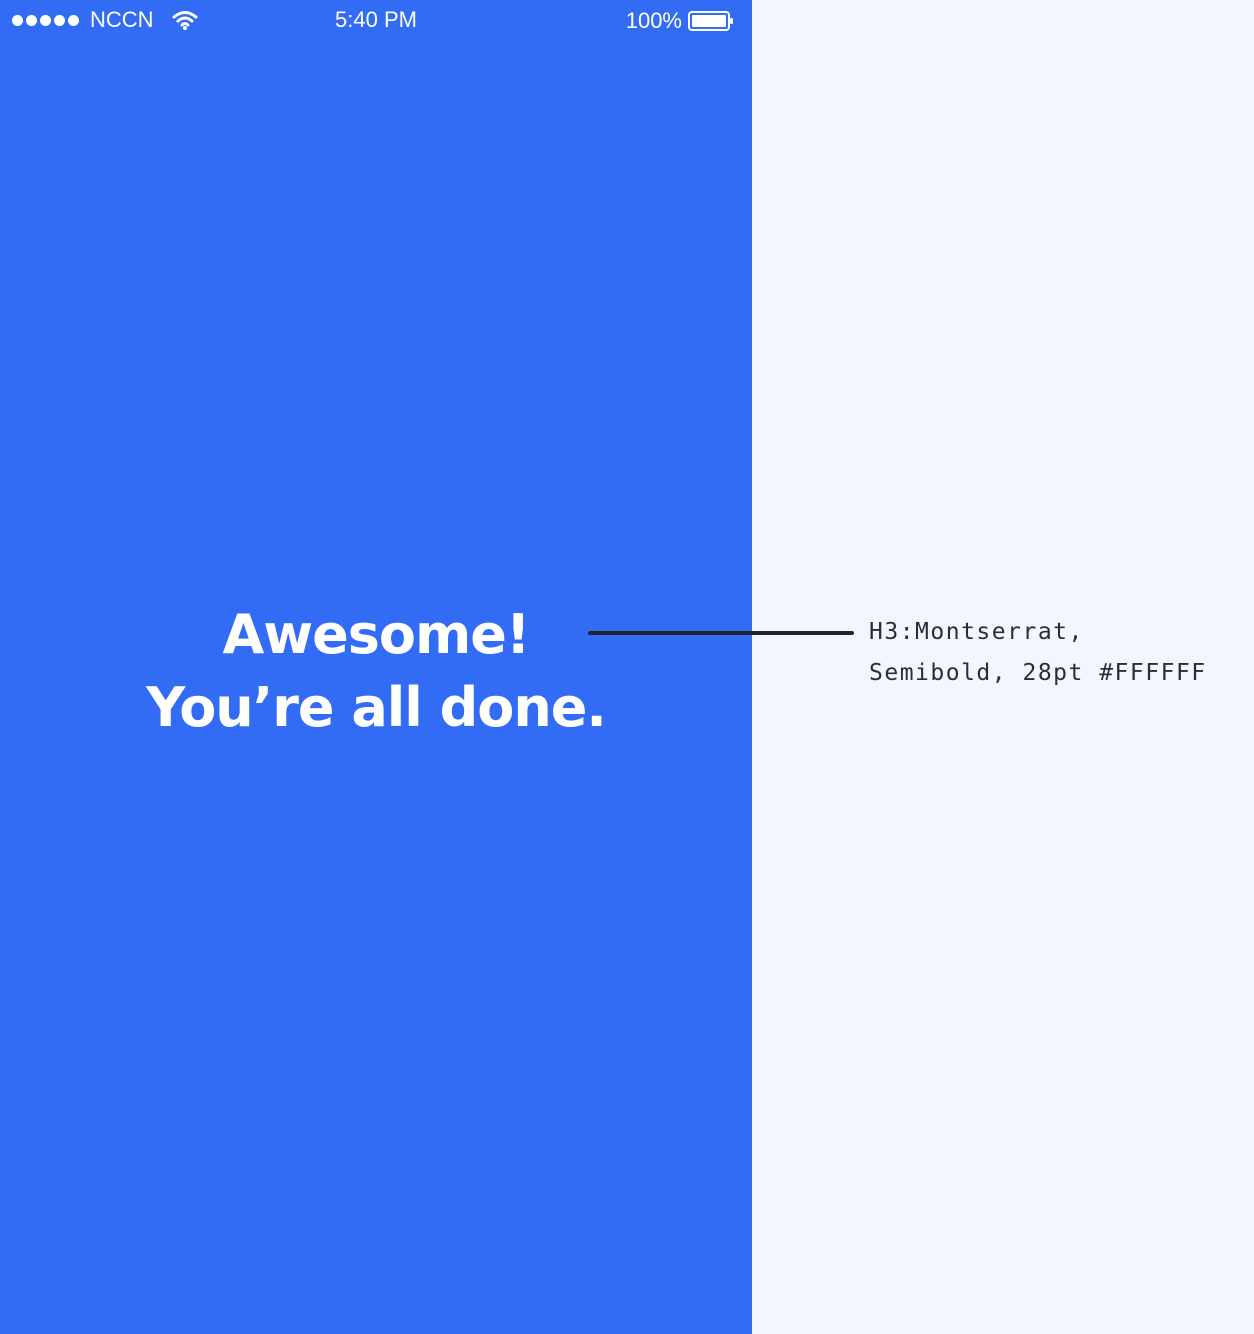  What do you see at coordinates (1038, 673) in the screenshot?
I see `spec-line-2: Semibold, 28pt #FFFFFF` at bounding box center [1038, 673].